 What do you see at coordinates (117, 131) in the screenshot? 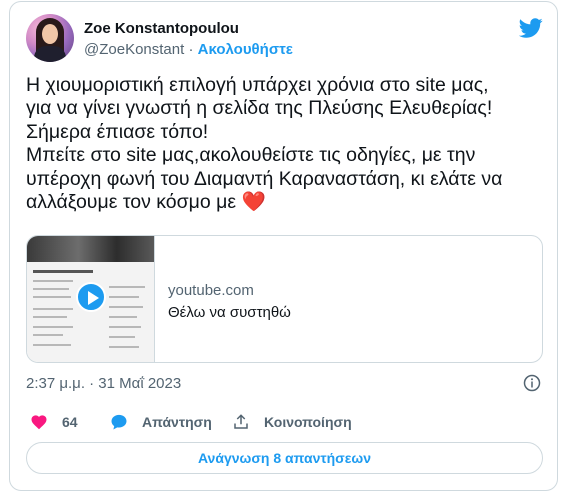
I see `tweet-line: Σήμερα έπιασε τόπο!` at bounding box center [117, 131].